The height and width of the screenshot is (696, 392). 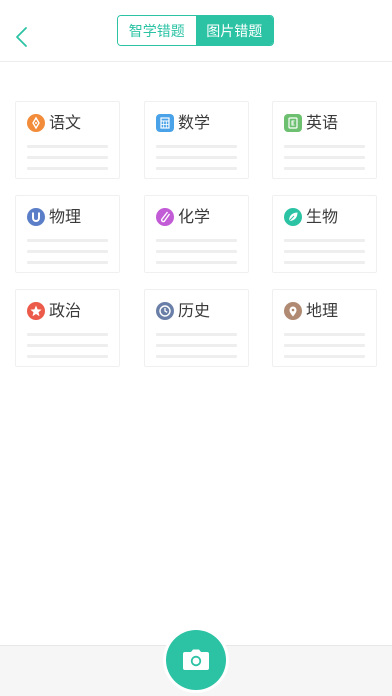 I want to click on top-nav-bar: 智学错题 图片错题, so click(x=196, y=31).